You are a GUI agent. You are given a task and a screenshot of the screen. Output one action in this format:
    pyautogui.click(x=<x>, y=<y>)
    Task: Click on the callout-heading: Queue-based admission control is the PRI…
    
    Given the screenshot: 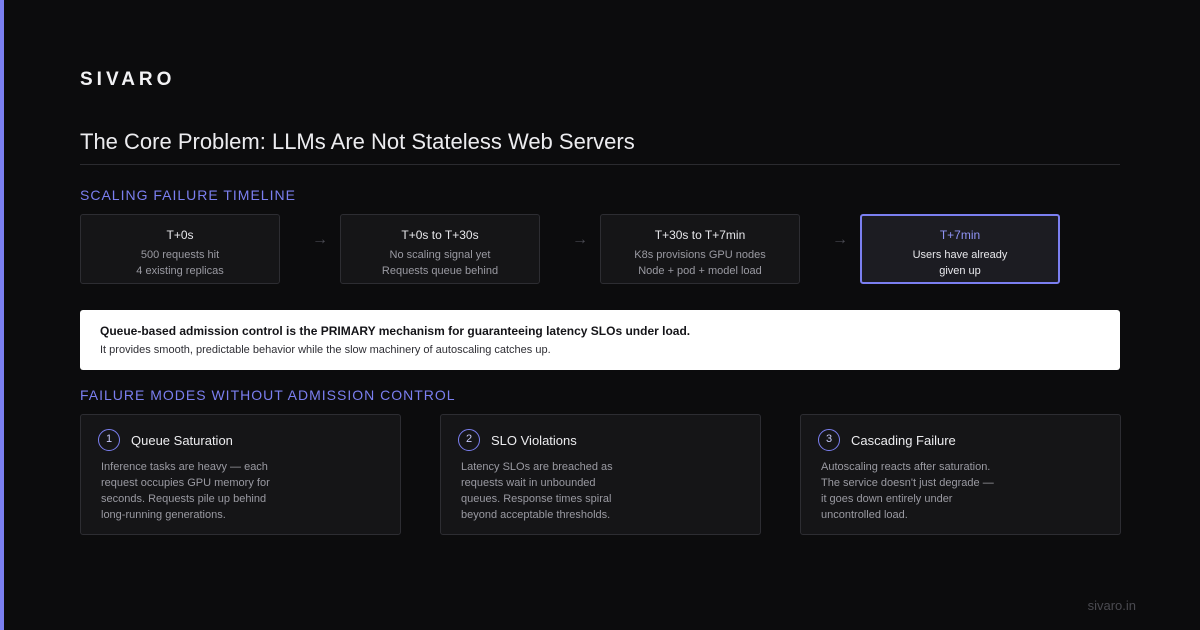 What is the action you would take?
    pyautogui.click(x=395, y=331)
    